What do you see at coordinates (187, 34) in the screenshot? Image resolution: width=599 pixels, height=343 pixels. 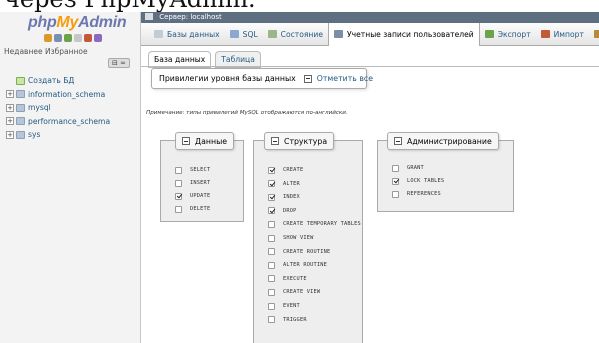 I see `tab-1: Базы данных` at bounding box center [187, 34].